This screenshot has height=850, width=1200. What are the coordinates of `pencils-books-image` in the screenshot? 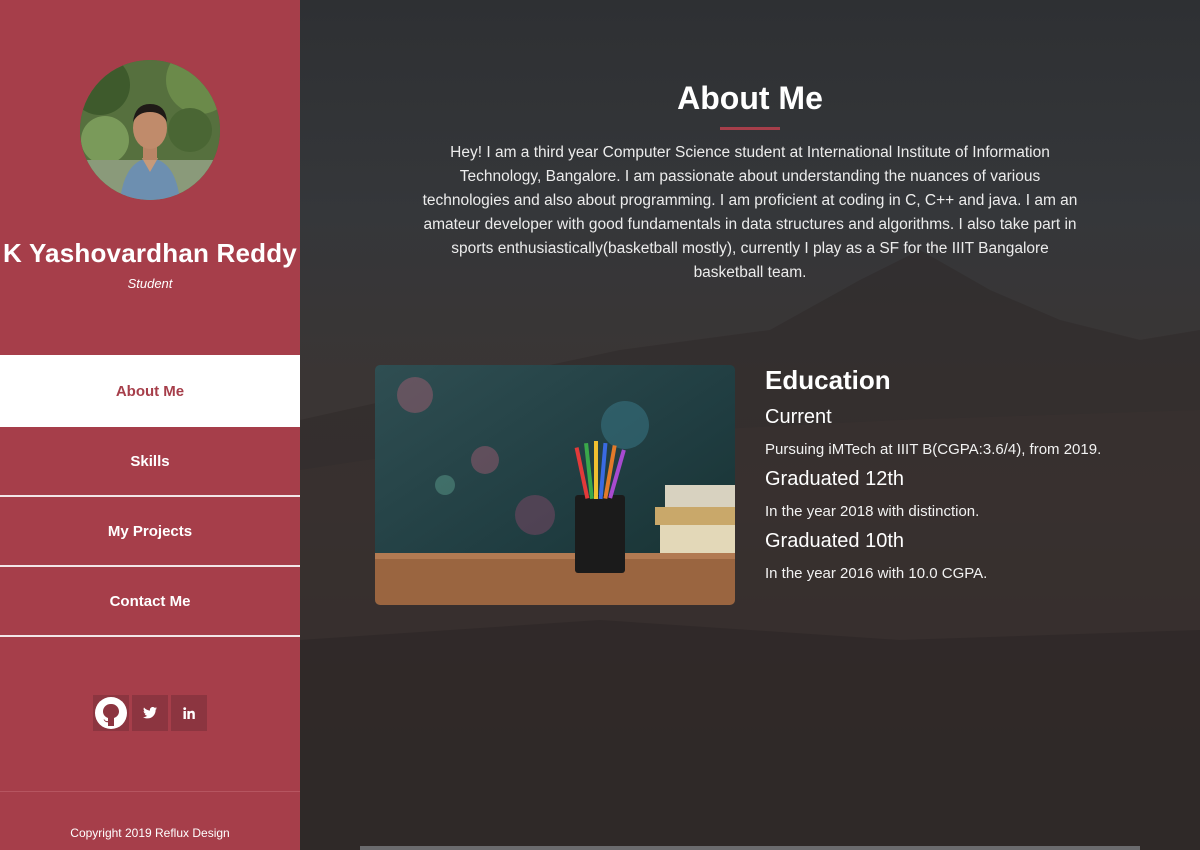 It's located at (555, 485).